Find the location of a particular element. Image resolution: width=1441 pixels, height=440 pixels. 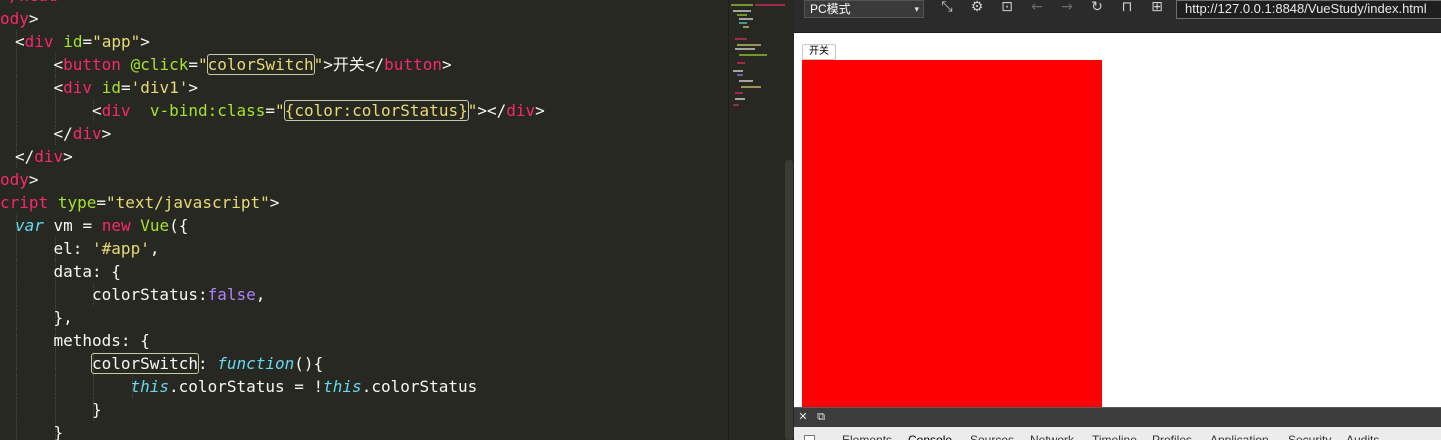

code-token: colorStatus: is located at coordinates (150, 294).